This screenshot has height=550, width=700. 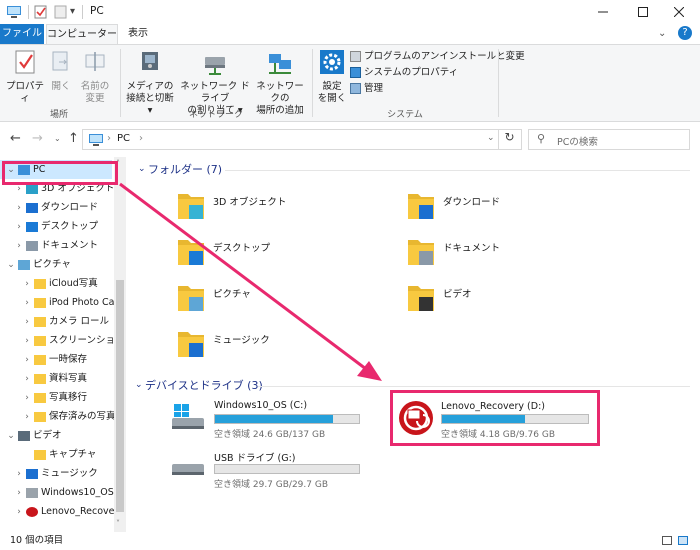 I want to click on manage-button: 管理, so click(x=366, y=89).